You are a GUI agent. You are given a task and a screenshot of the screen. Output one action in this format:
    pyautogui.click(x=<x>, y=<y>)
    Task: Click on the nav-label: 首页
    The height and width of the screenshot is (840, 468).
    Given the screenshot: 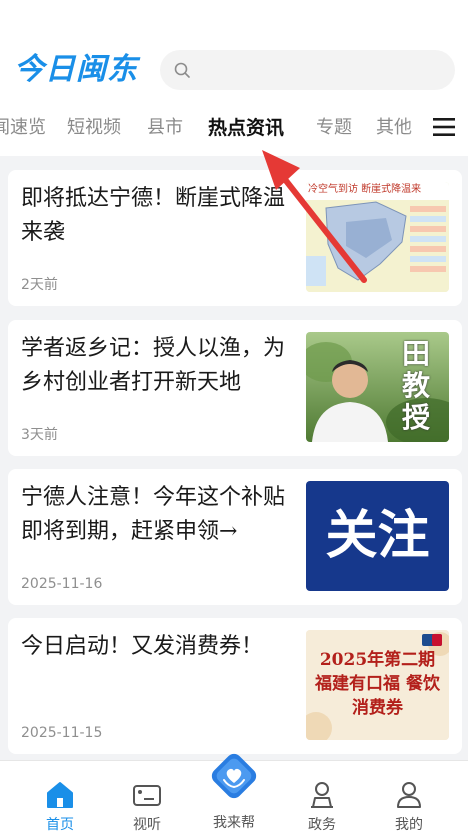 What is the action you would take?
    pyautogui.click(x=60, y=825)
    